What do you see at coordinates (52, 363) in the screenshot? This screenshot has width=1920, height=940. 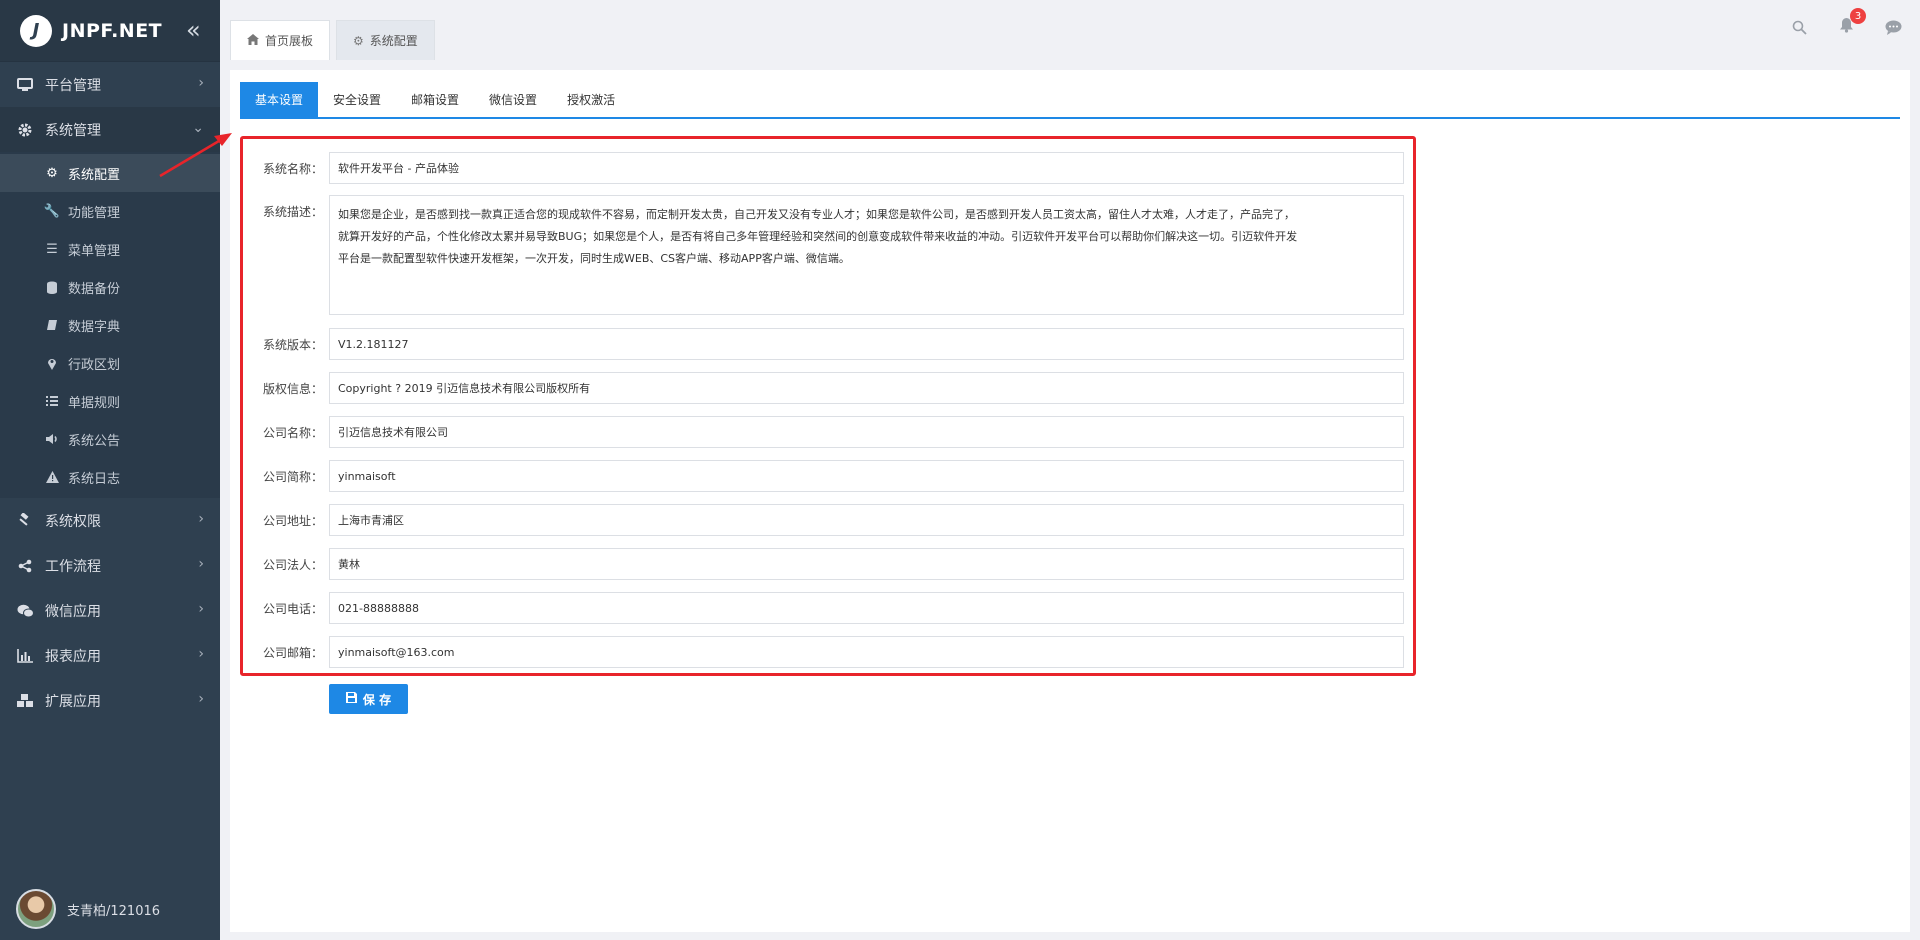 I see `map-marker-icon` at bounding box center [52, 363].